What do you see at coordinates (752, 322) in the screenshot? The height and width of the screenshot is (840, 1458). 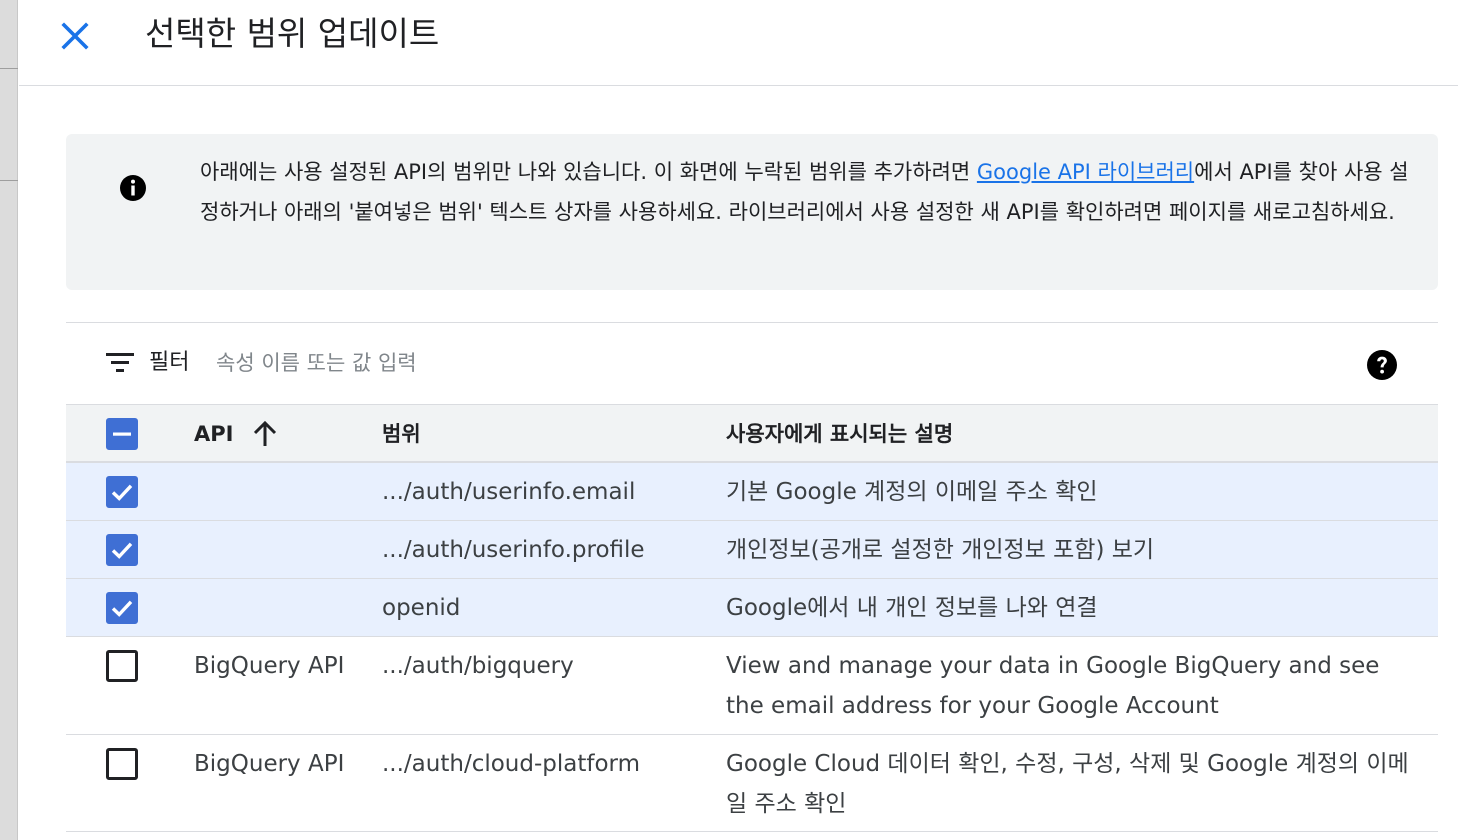 I see `divider` at bounding box center [752, 322].